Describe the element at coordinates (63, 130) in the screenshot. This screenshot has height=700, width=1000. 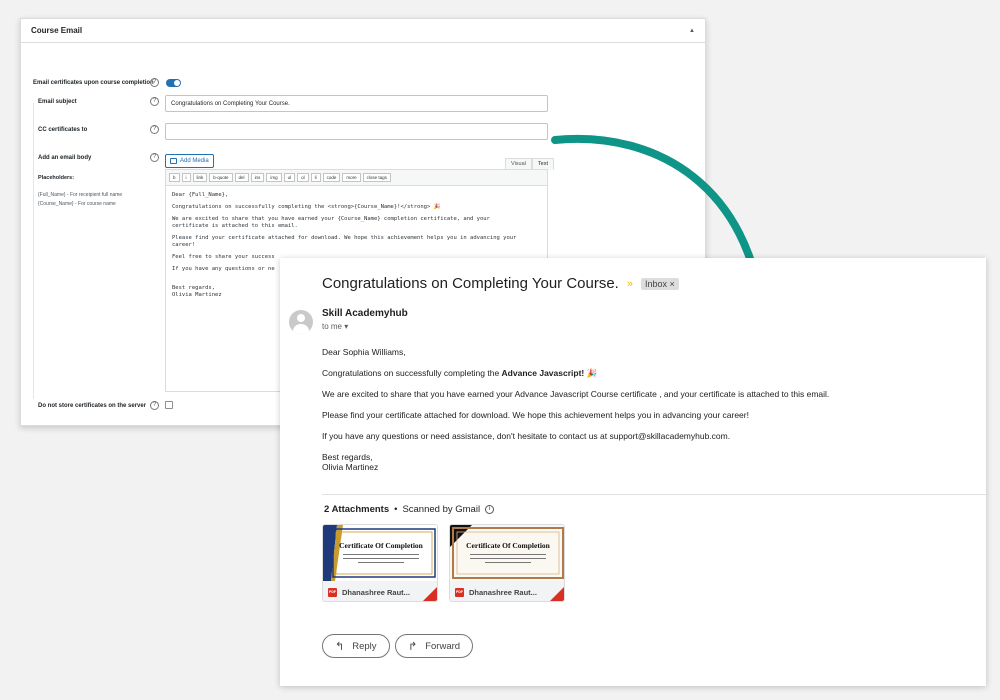
I see `cc-label: CC certificates to` at that location.